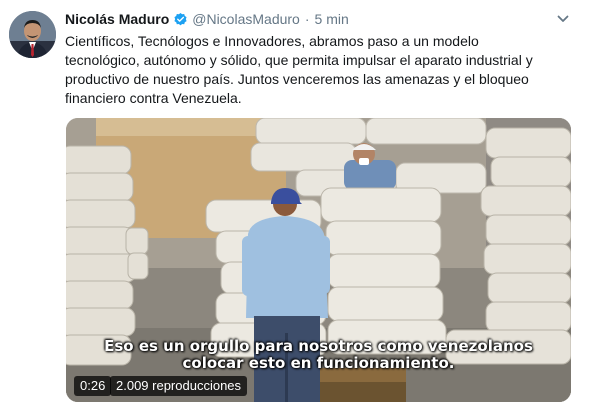 This screenshot has height=411, width=596. What do you see at coordinates (179, 386) in the screenshot?
I see `video-view-count: 2.009 reproducciones` at bounding box center [179, 386].